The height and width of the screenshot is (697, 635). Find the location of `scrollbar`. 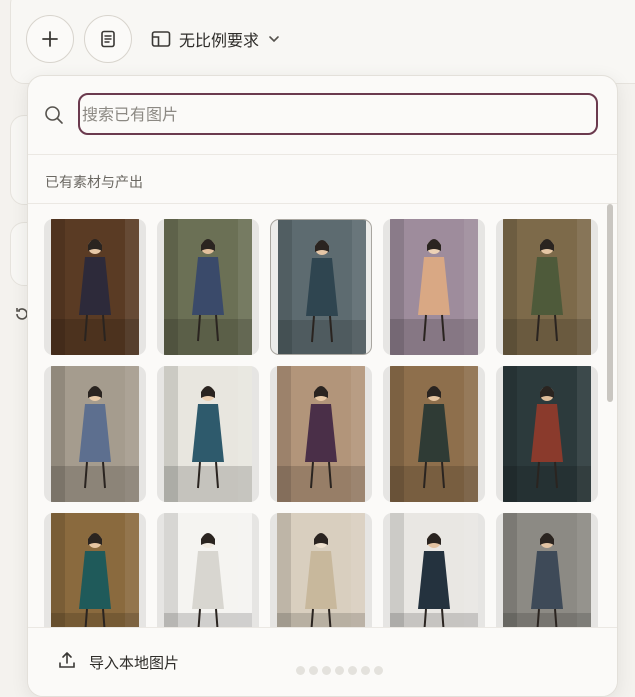

scrollbar is located at coordinates (610, 303).